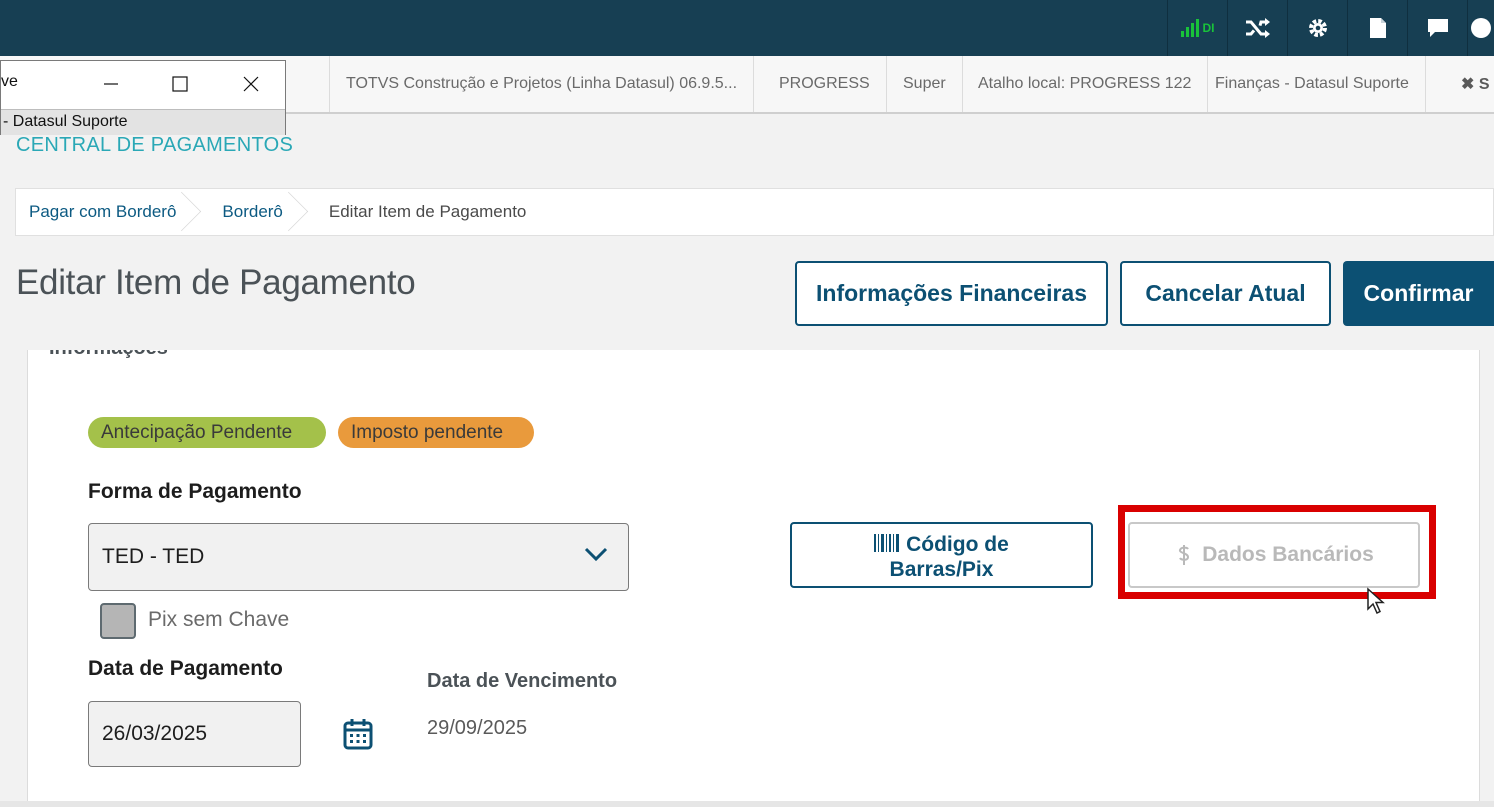  What do you see at coordinates (195, 491) in the screenshot?
I see `payment-method-label: Forma de Pagamento` at bounding box center [195, 491].